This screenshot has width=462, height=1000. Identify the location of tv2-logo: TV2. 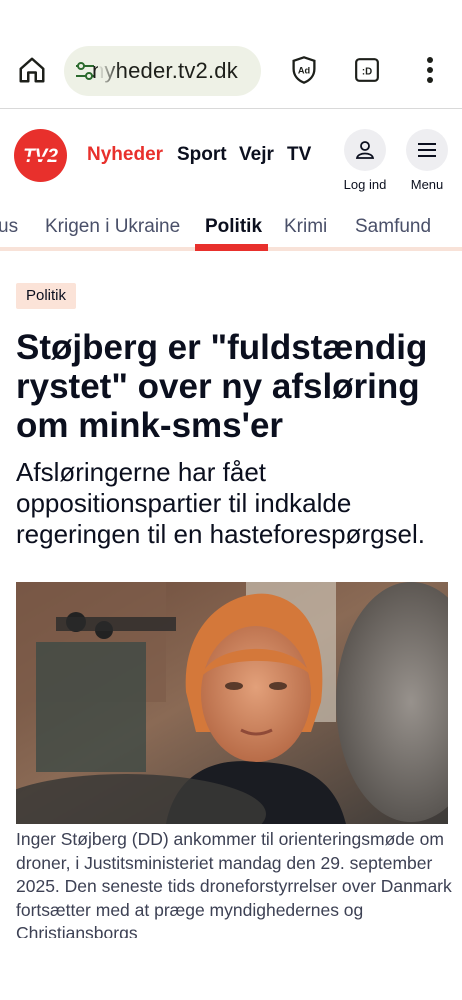
(40, 155).